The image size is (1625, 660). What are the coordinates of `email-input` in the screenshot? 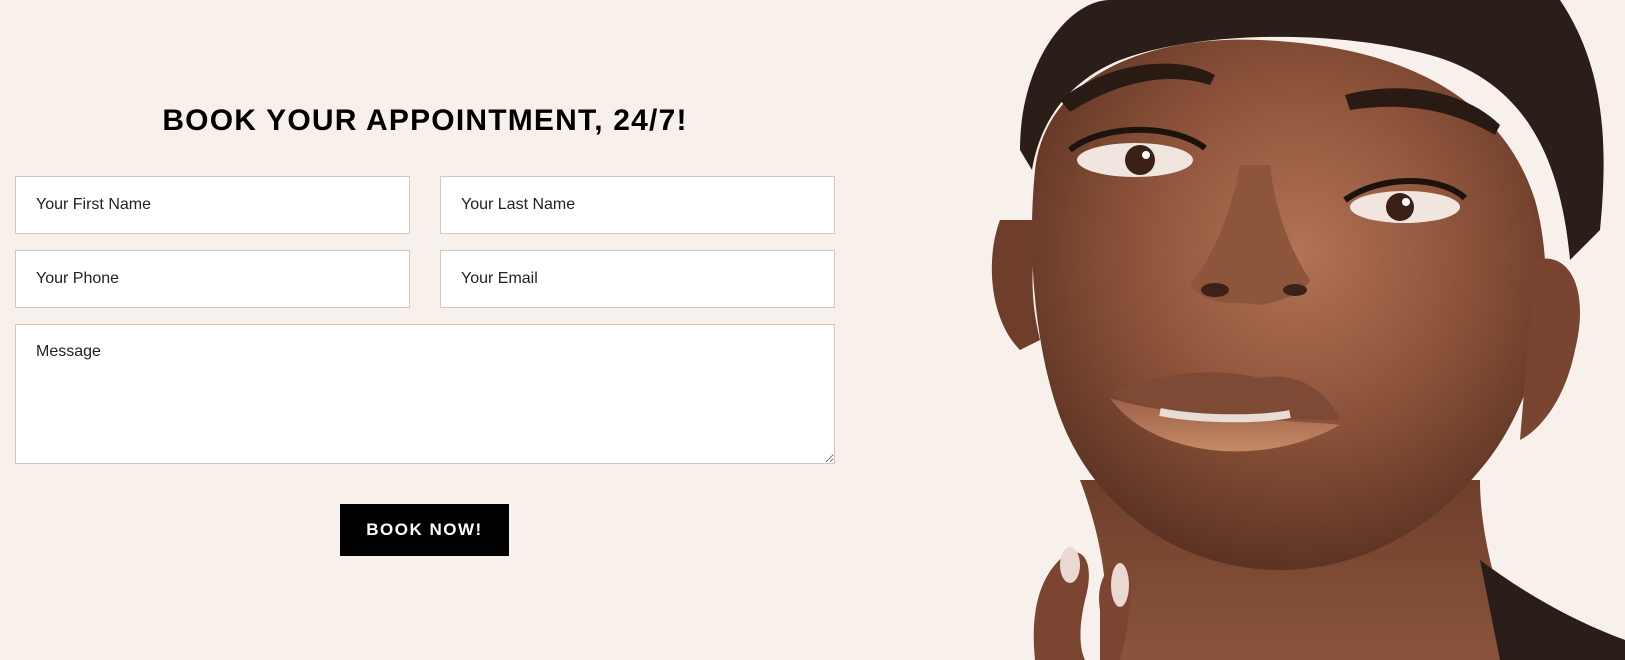 It's located at (637, 279).